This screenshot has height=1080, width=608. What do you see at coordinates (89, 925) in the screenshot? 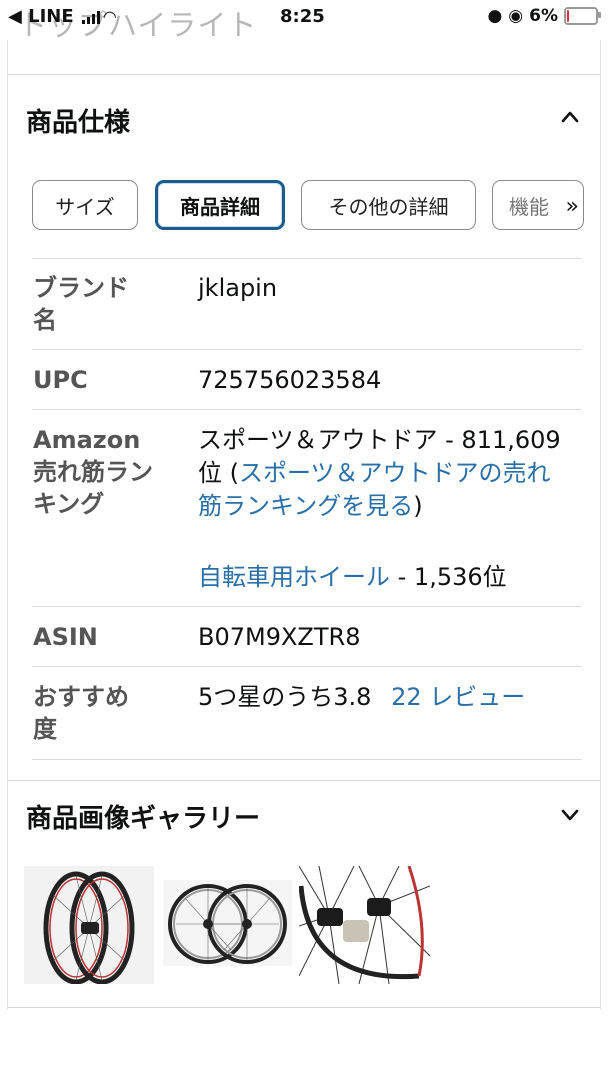
I see `wheel-set-side-image` at bounding box center [89, 925].